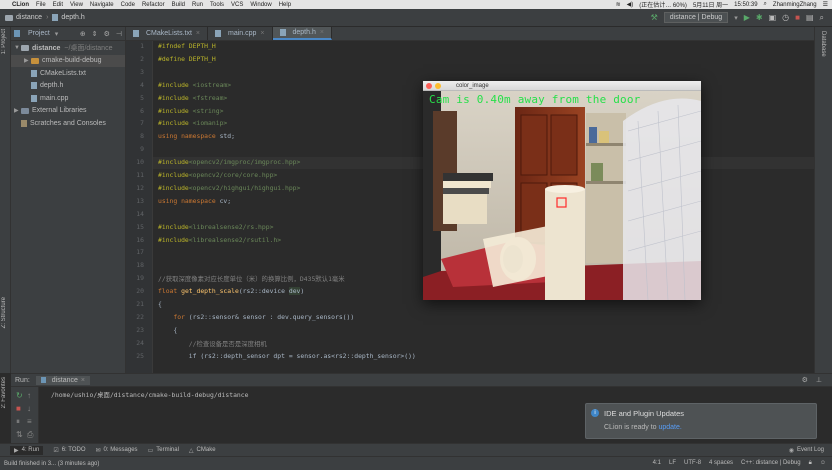 The width and height of the screenshot is (832, 470). Describe the element at coordinates (29, 17) in the screenshot. I see `breadcrumb-project: distance` at that location.